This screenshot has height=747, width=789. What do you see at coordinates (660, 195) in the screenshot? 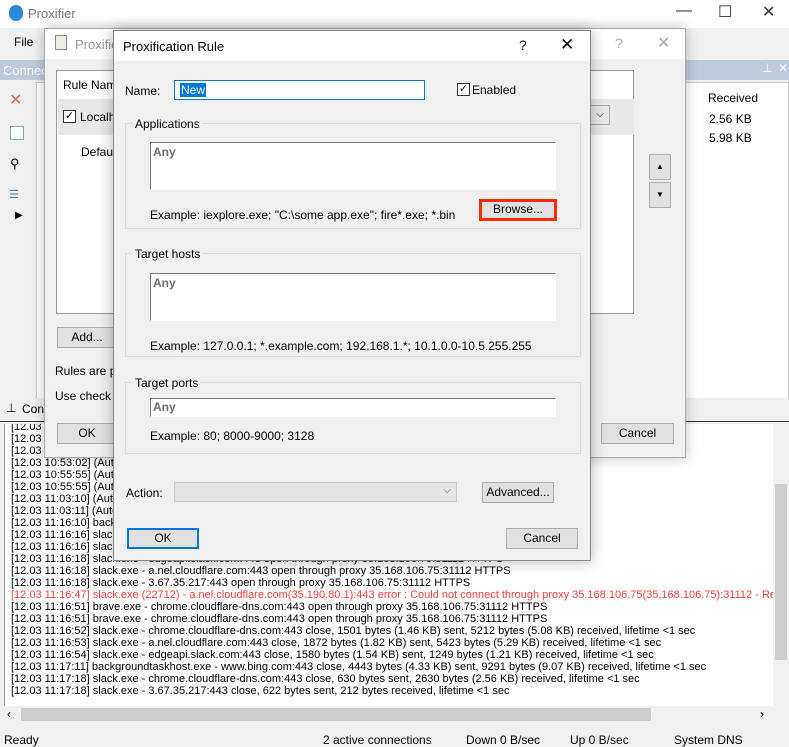
I see `move-down-button: ▼` at bounding box center [660, 195].